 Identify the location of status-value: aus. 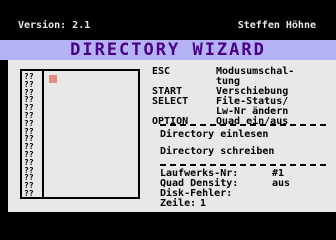
(281, 183).